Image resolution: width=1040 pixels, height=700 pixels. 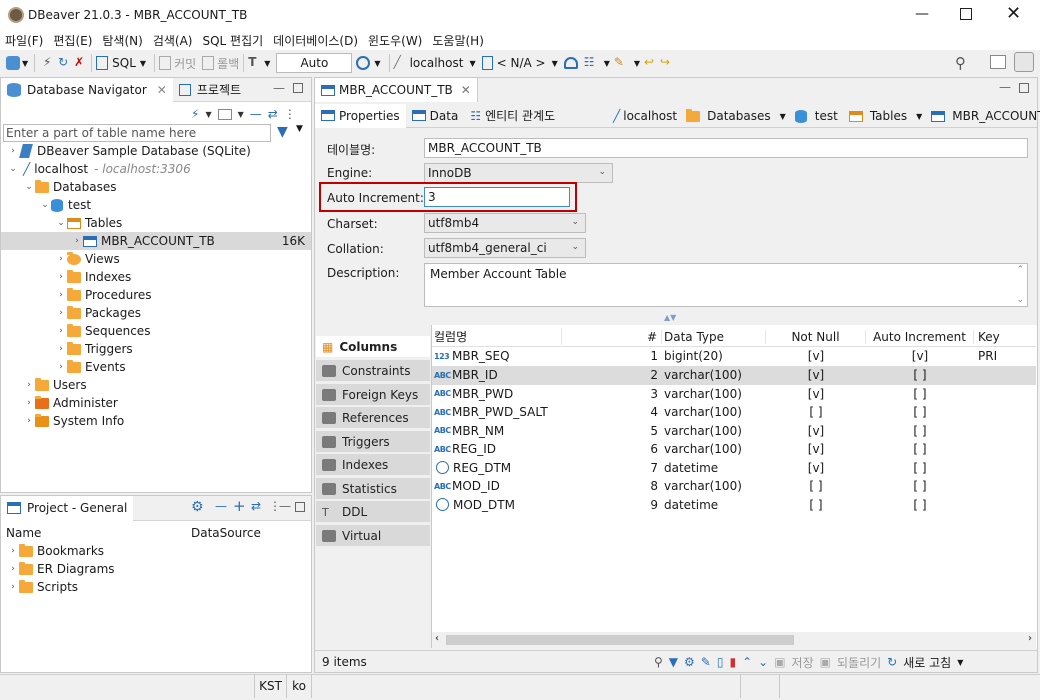 I want to click on forward-icon: ↪, so click(x=668, y=63).